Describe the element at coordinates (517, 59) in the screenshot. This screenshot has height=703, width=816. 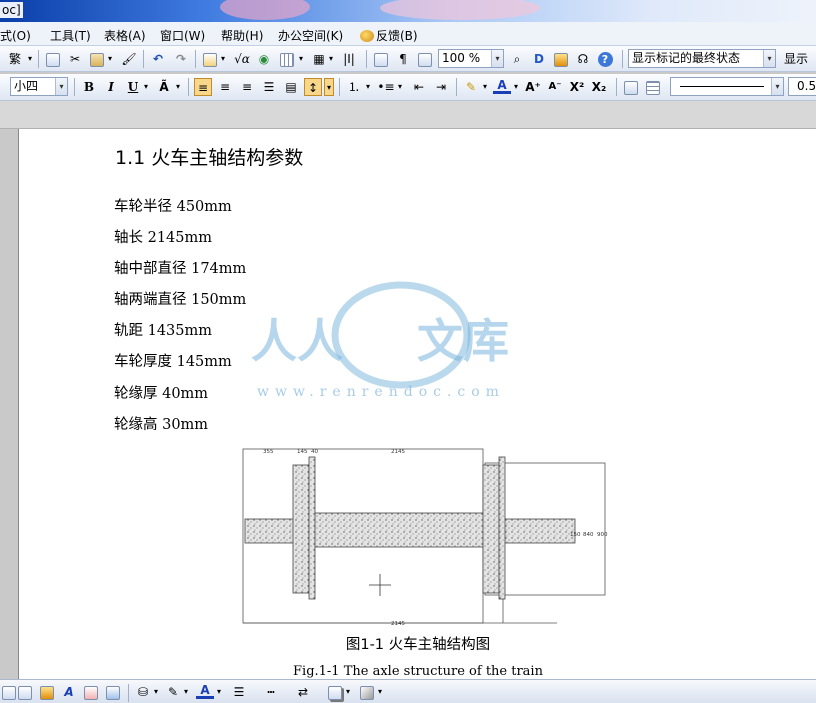
I see `find-icon: ⌕` at that location.